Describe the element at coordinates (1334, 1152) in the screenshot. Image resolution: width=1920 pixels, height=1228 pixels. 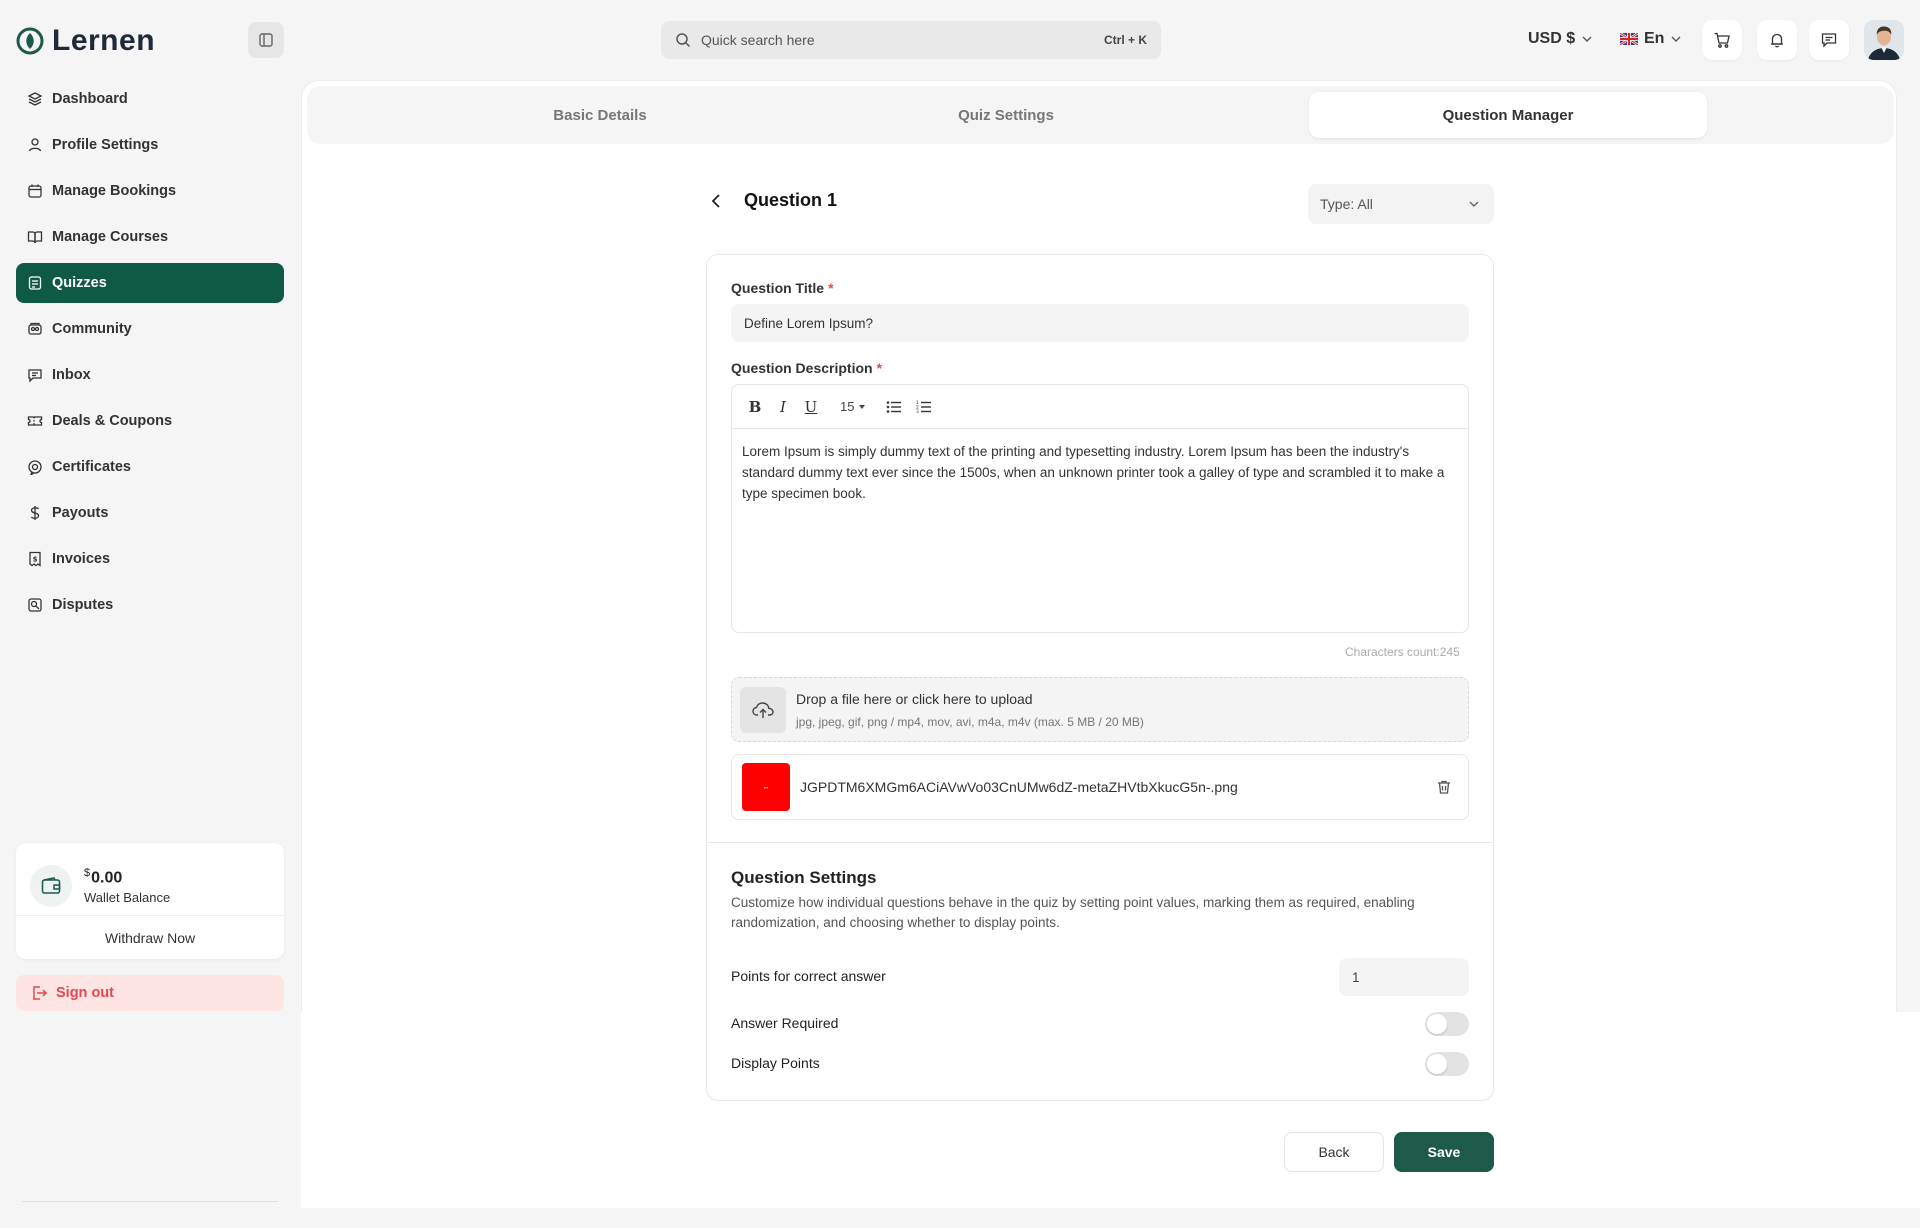
I see `back-button: Back` at that location.